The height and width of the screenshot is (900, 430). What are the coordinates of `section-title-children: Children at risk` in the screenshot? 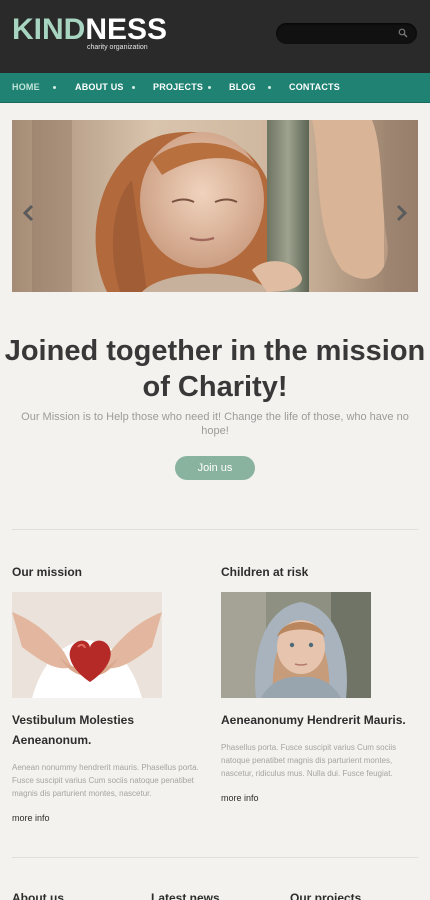 It's located at (265, 572).